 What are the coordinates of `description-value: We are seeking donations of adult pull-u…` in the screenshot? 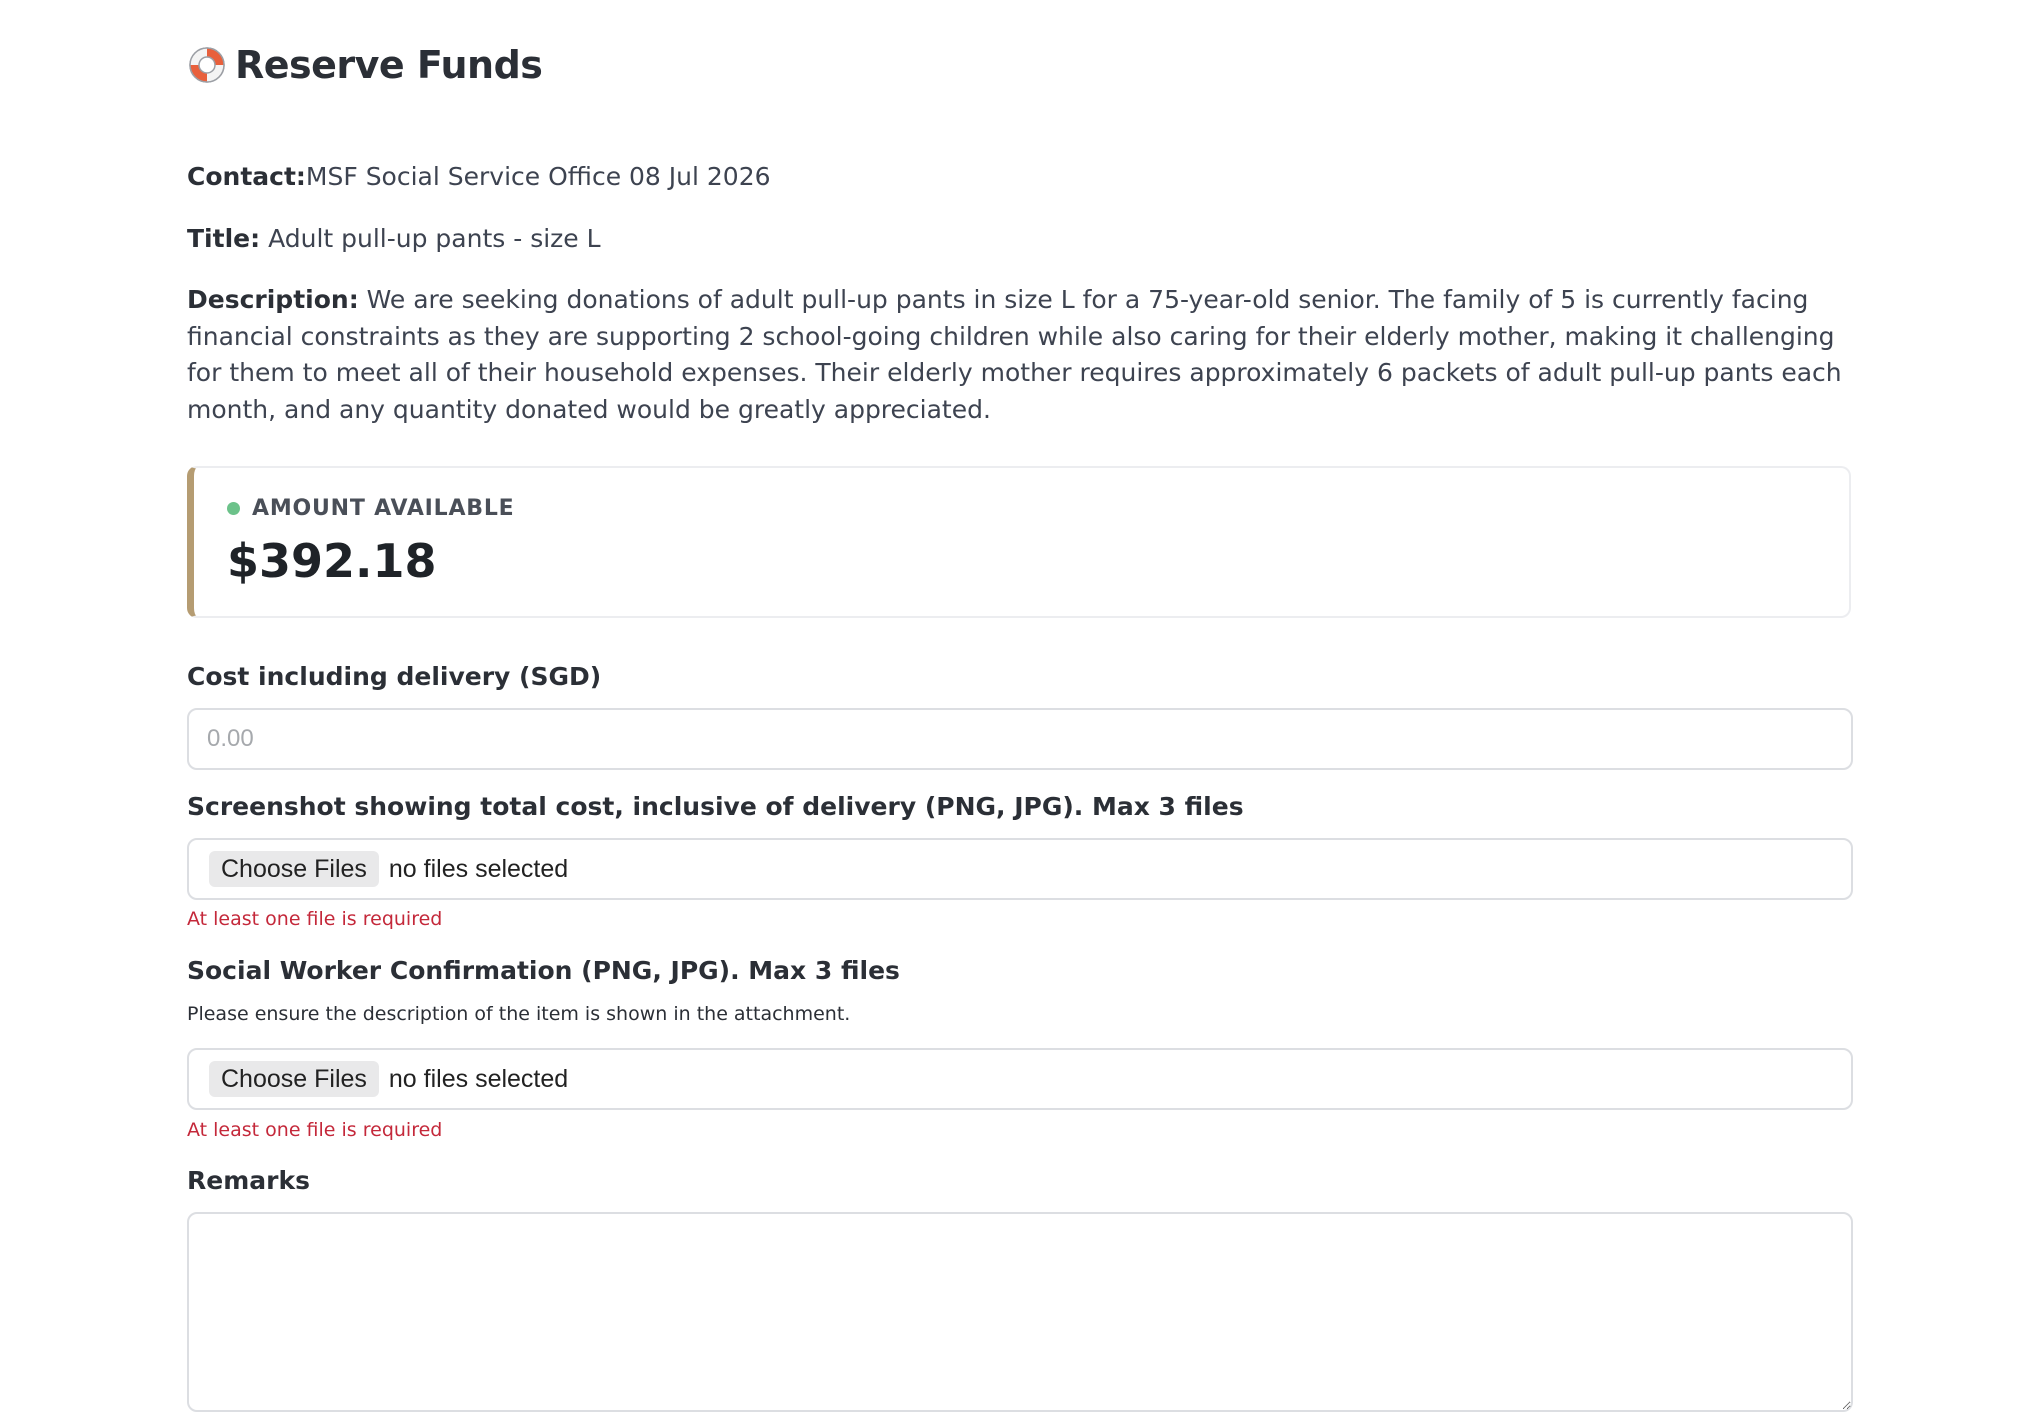 It's located at (1014, 354).